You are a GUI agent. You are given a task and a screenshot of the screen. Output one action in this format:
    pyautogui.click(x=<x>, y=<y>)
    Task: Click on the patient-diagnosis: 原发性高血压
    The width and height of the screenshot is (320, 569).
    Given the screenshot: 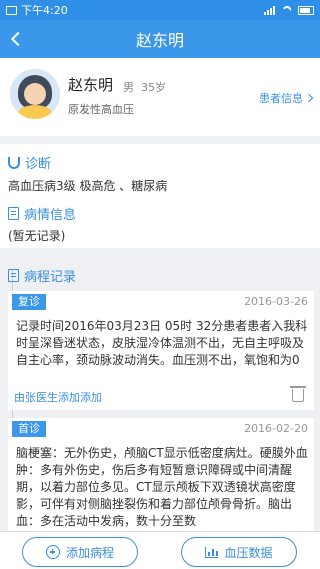 What is the action you would take?
    pyautogui.click(x=101, y=109)
    